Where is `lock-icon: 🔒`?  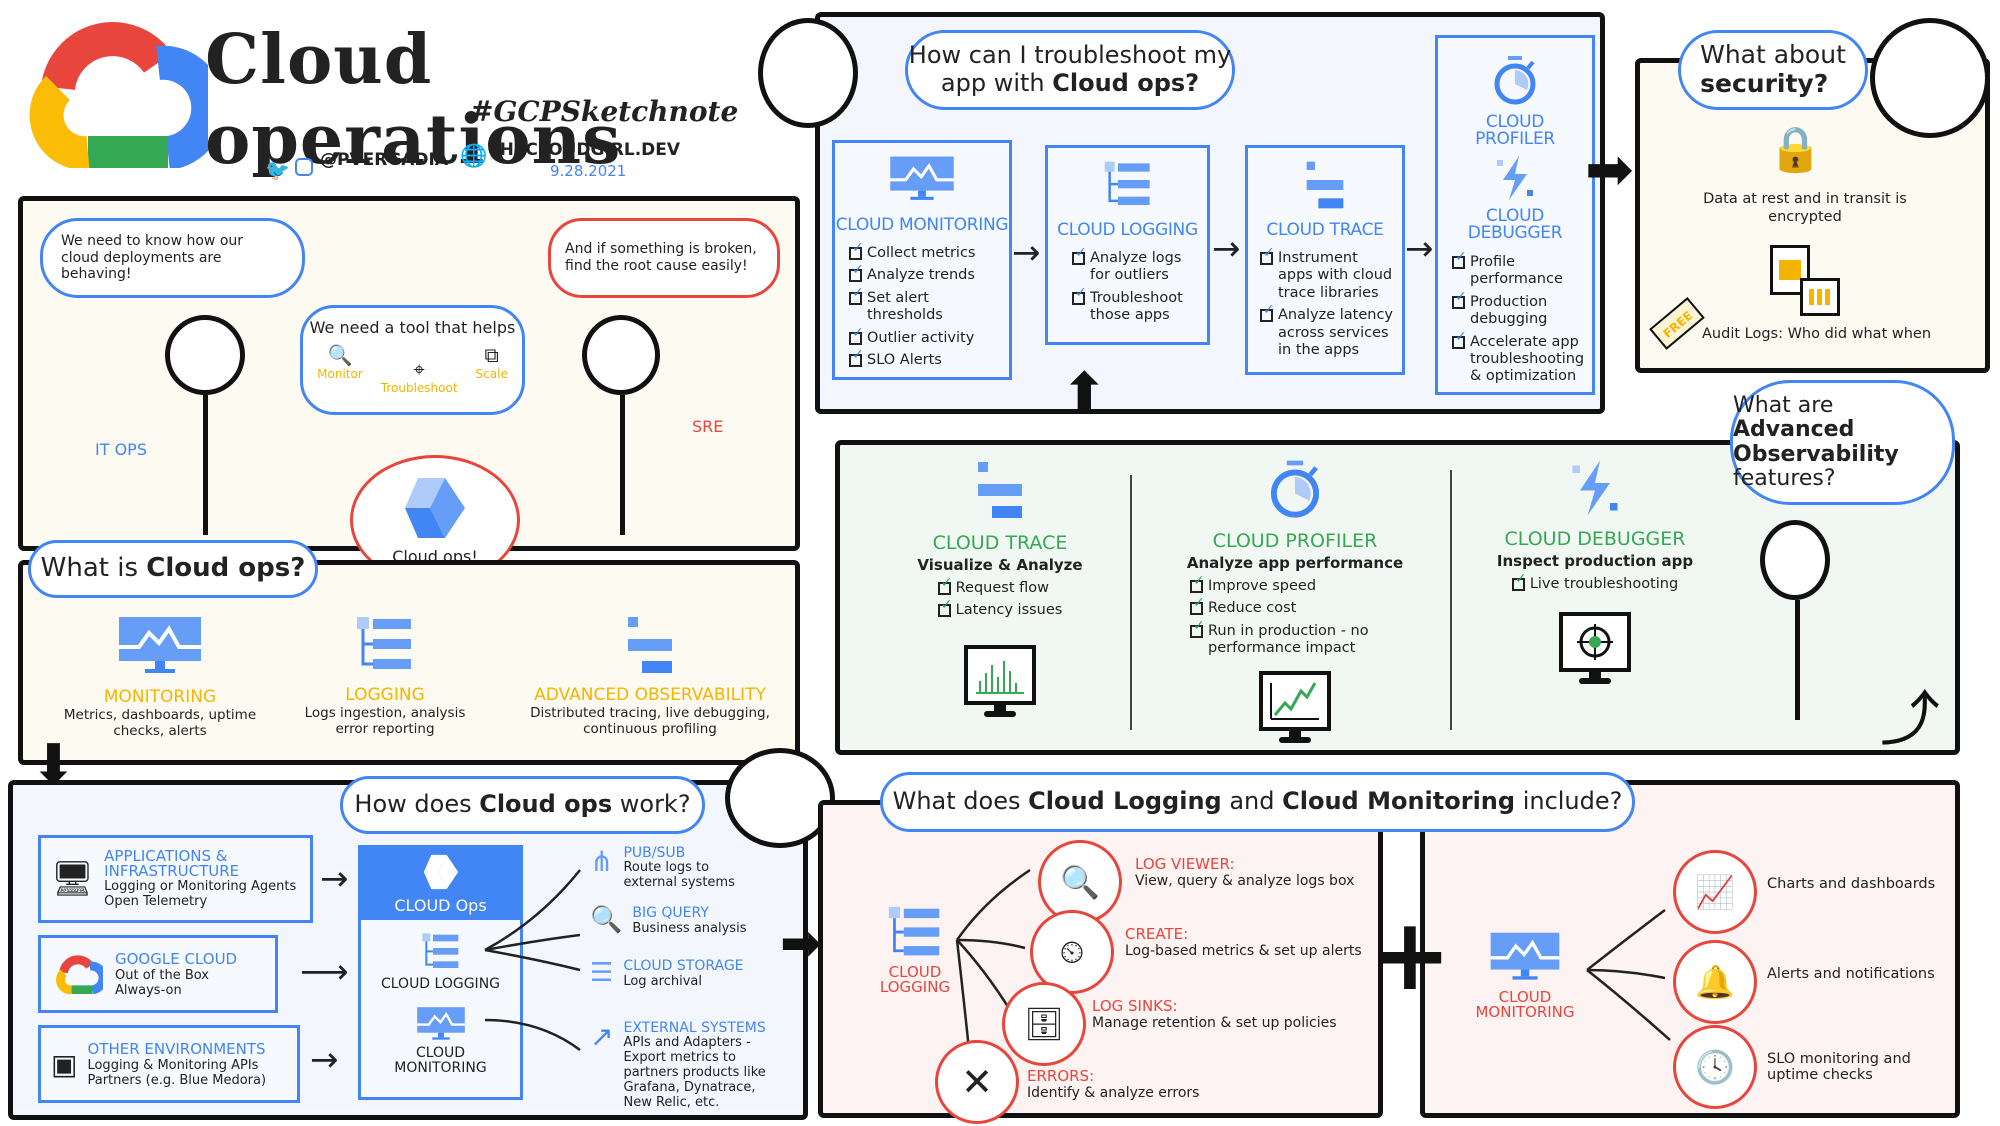 lock-icon: 🔒 is located at coordinates (1795, 149).